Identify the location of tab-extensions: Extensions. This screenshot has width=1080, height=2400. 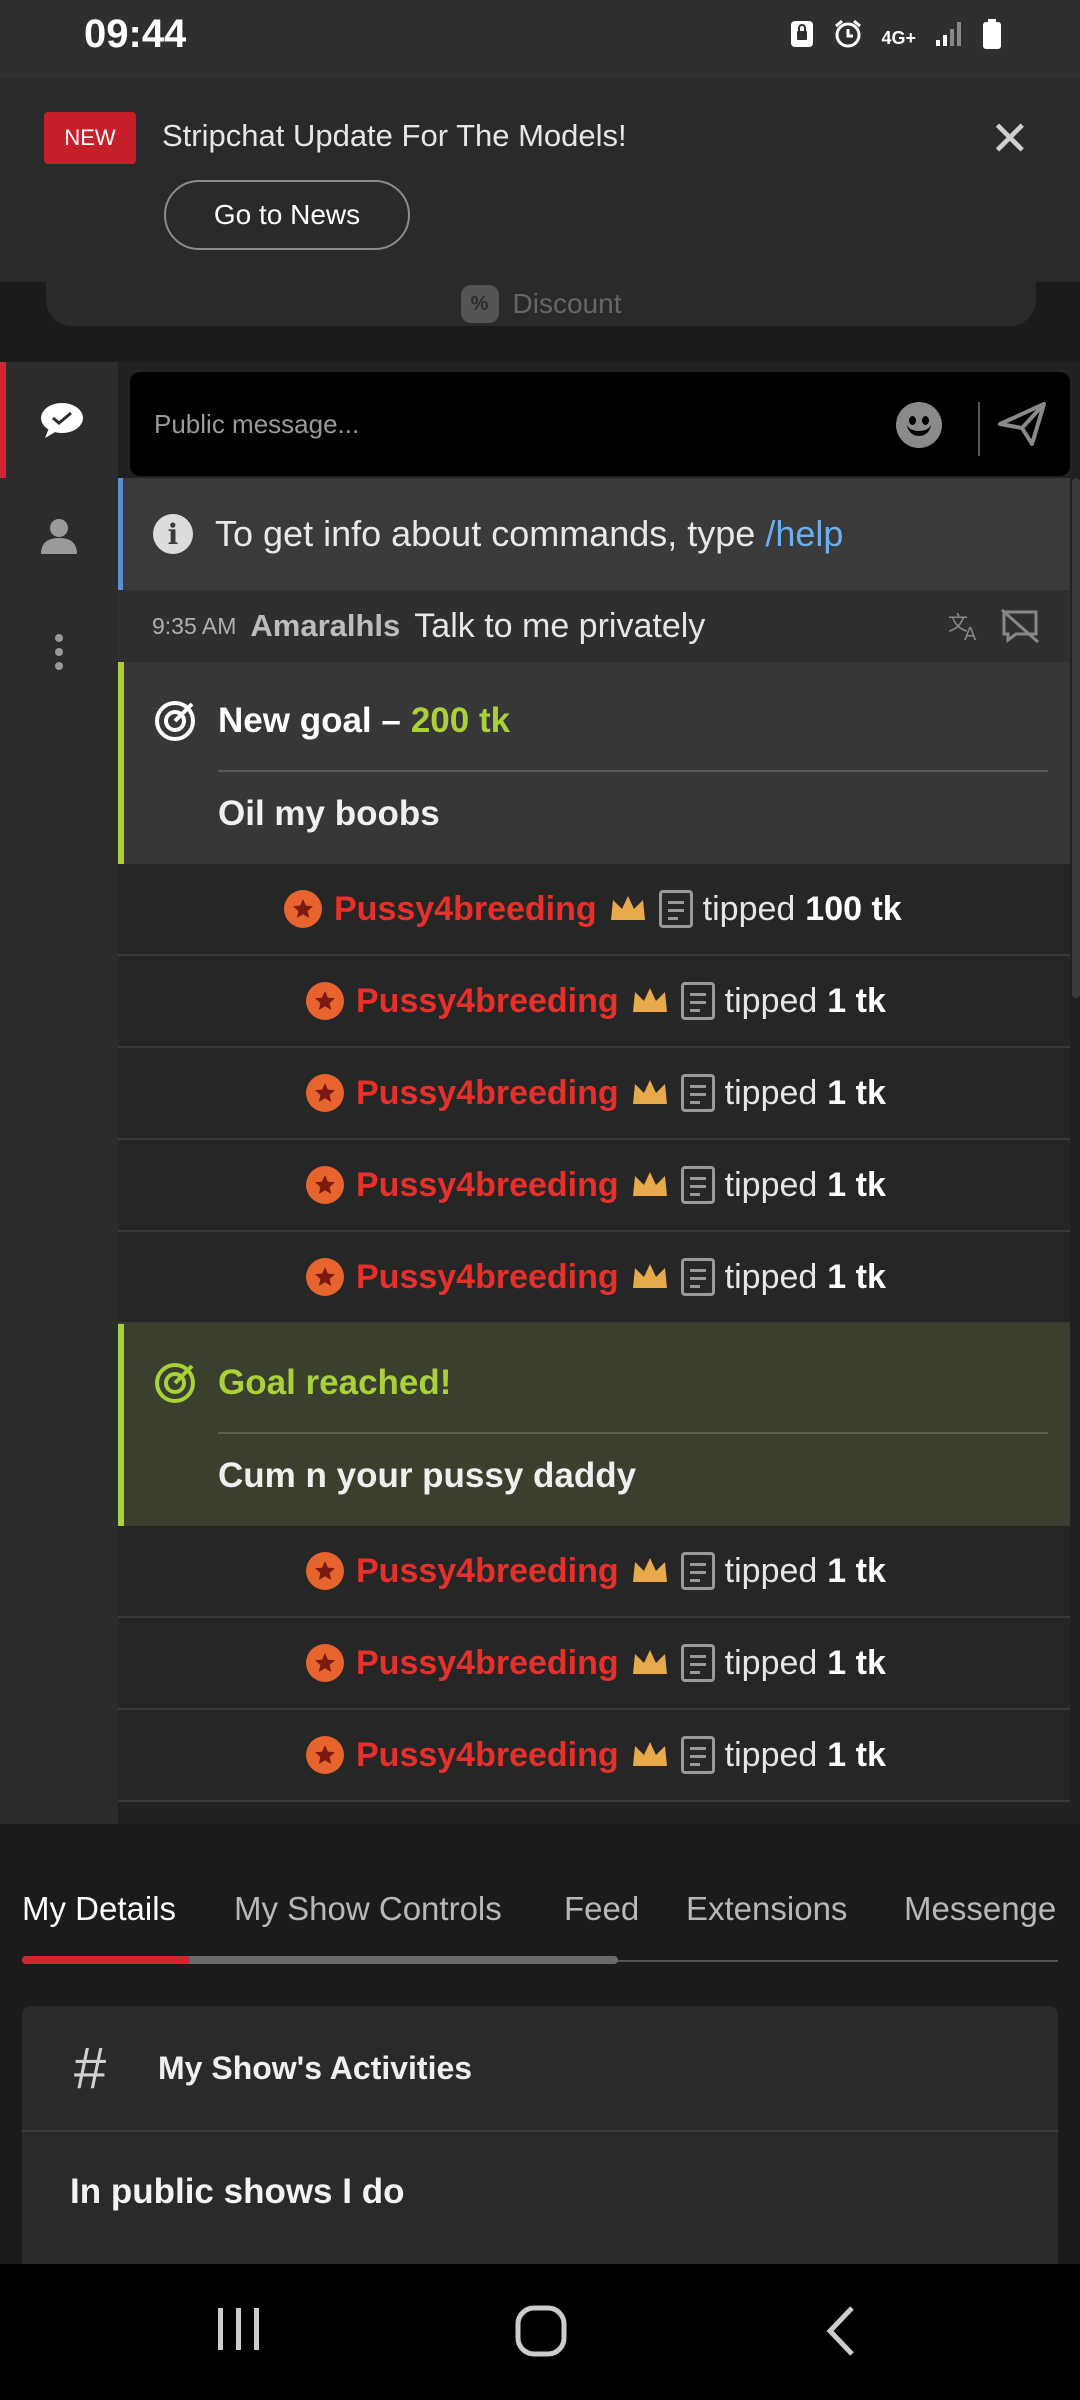
(766, 1909).